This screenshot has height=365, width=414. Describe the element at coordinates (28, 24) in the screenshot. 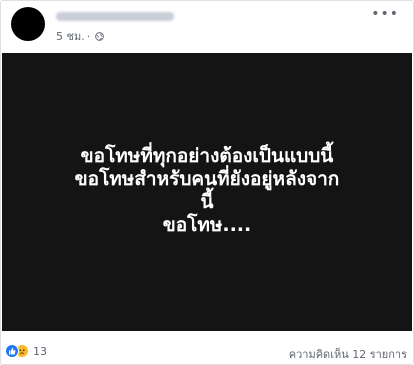

I see `author-avatar` at that location.